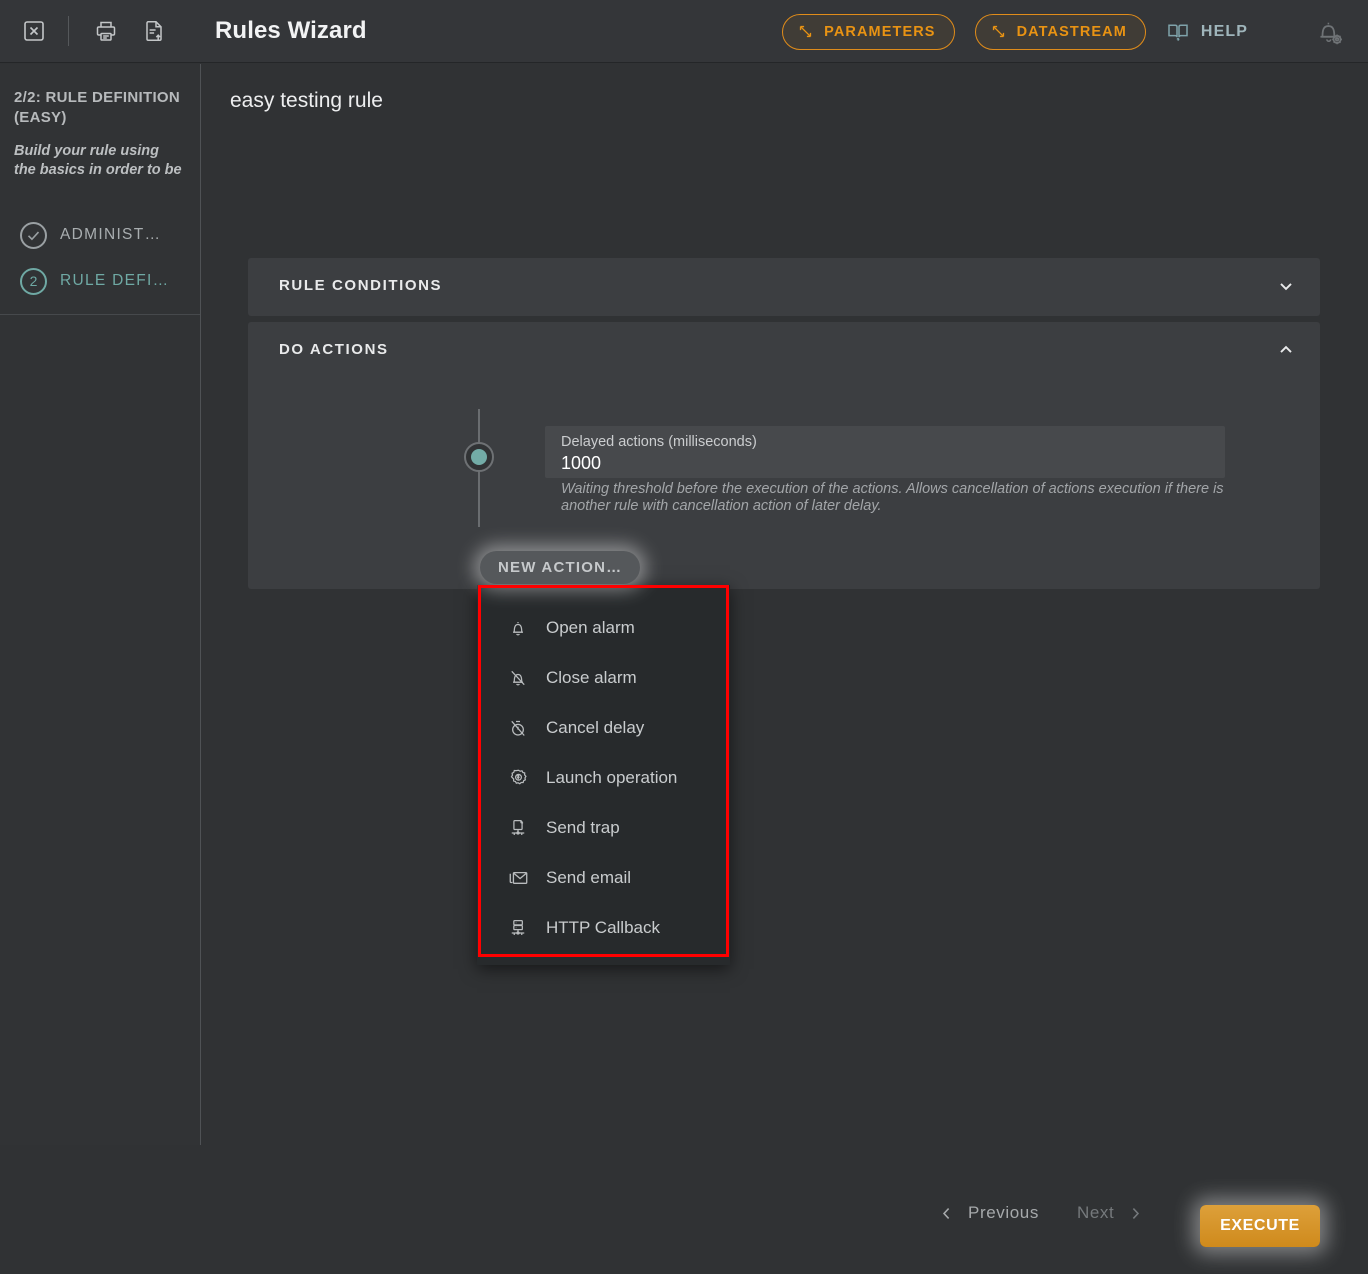  I want to click on previous-button: Previous, so click(988, 1213).